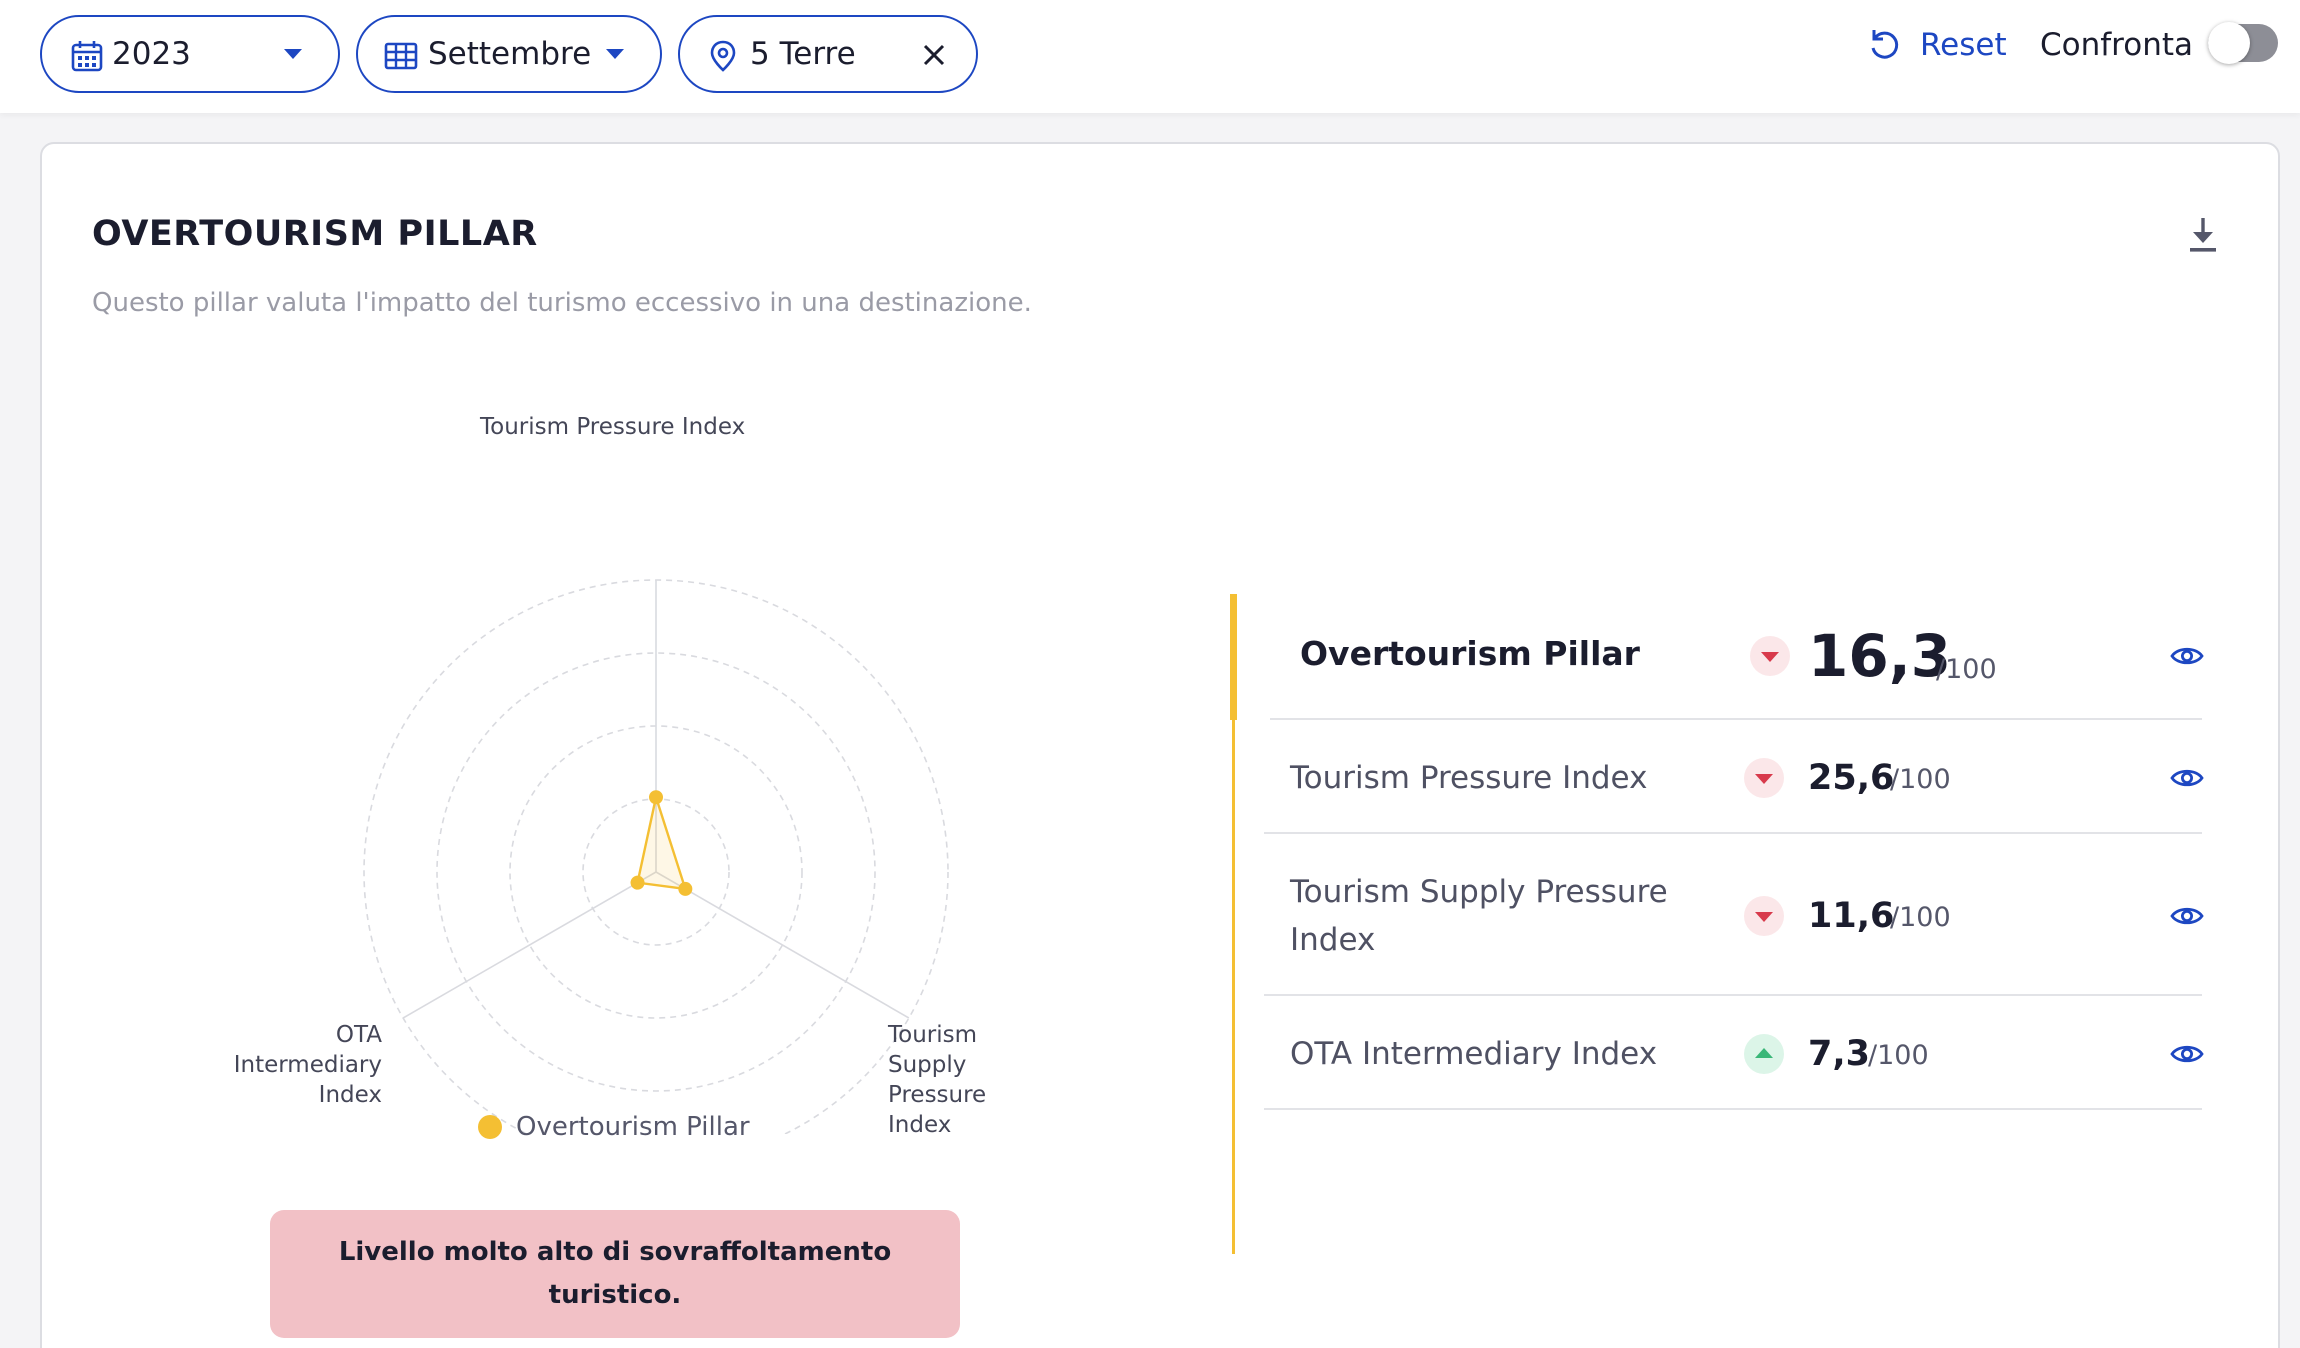 The height and width of the screenshot is (1348, 2300). What do you see at coordinates (1737, 657) in the screenshot?
I see `score-row-pillar: Overtourism Pillar 16,3 /100` at bounding box center [1737, 657].